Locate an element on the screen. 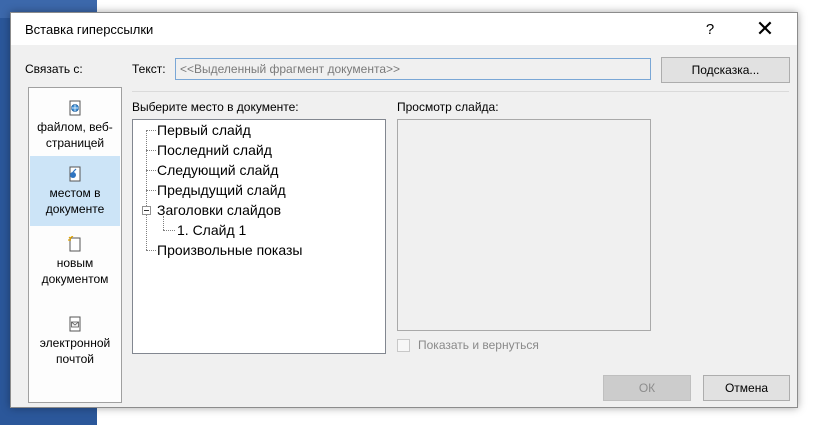 Image resolution: width=817 pixels, height=425 pixels. link-item-email-label: электронной почтой is located at coordinates (75, 351).